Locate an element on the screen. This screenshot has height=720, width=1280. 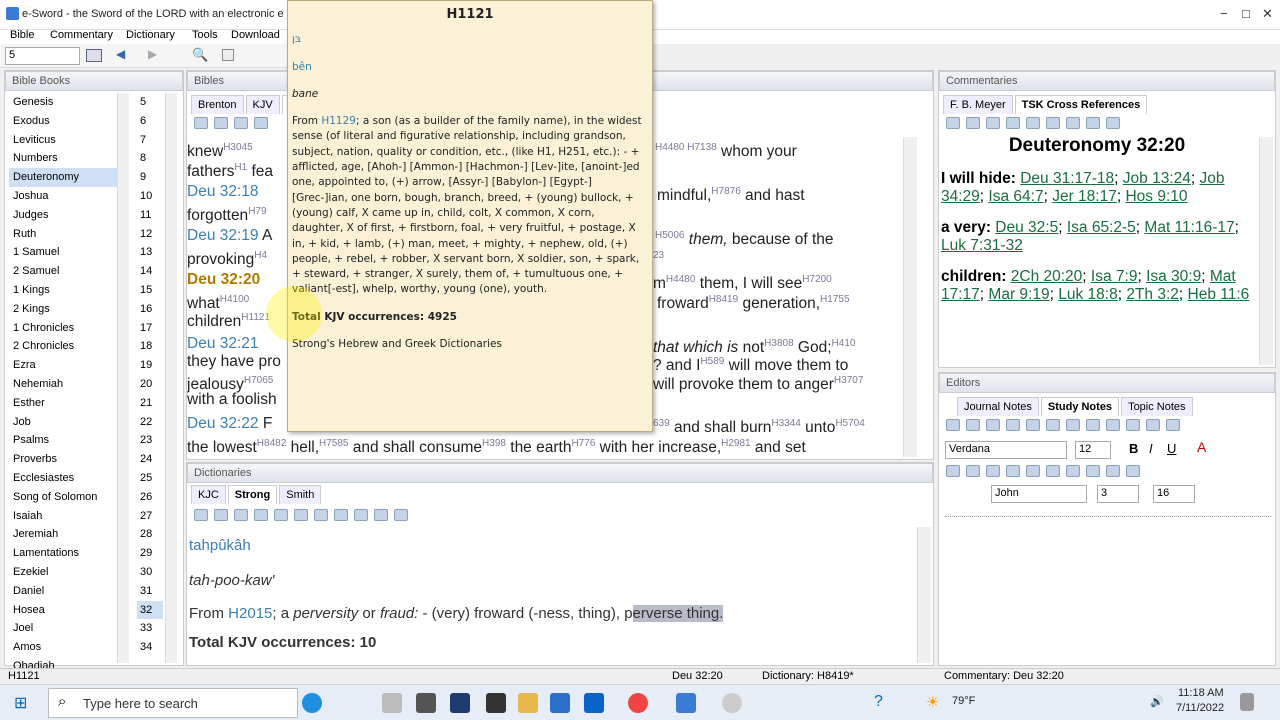
align-left-icon is located at coordinates (953, 471).